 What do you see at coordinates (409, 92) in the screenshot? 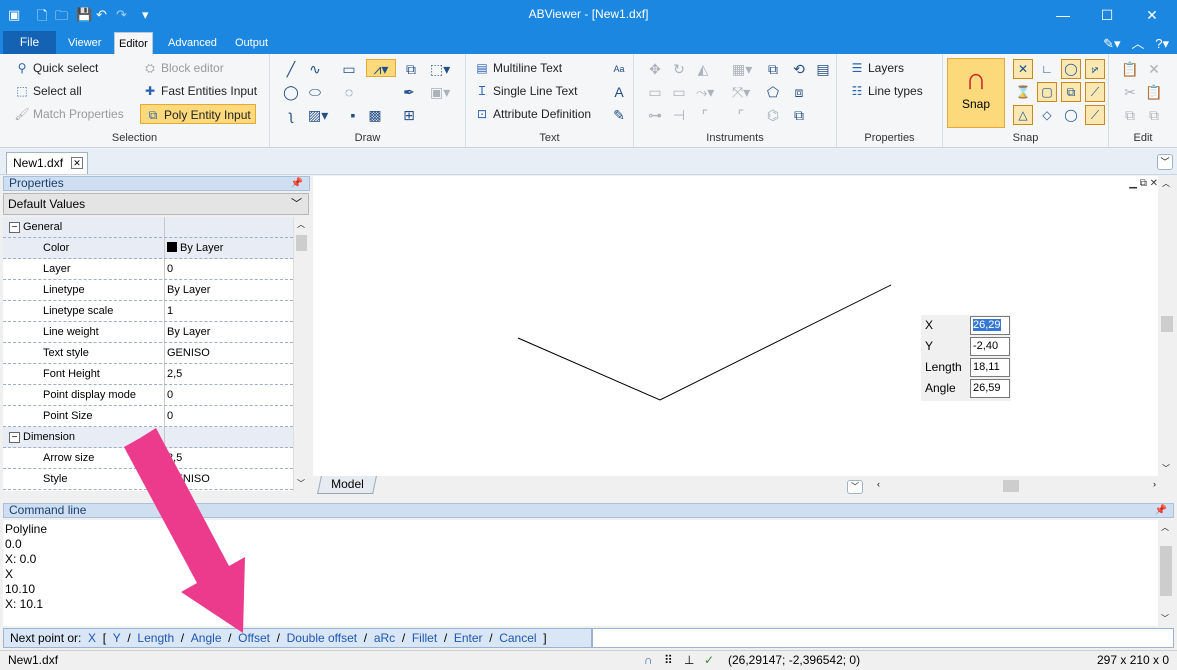
I see `pen-icon: ✒` at bounding box center [409, 92].